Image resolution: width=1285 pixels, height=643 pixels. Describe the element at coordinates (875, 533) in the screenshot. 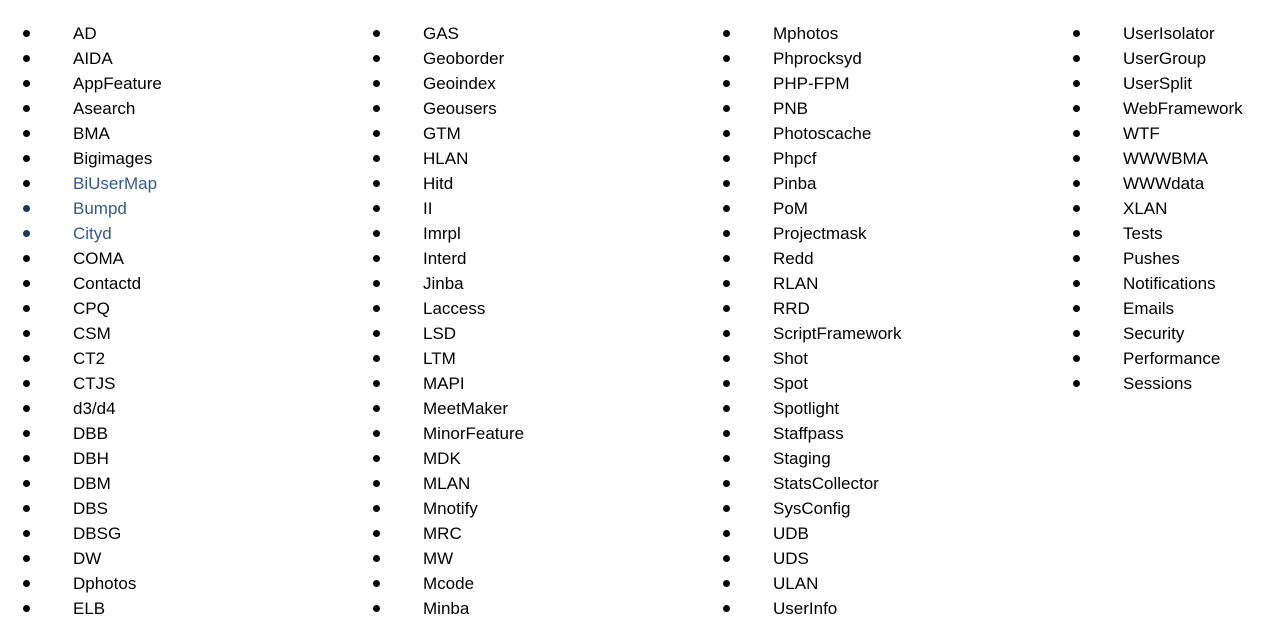

I see `list-item: UDB` at that location.